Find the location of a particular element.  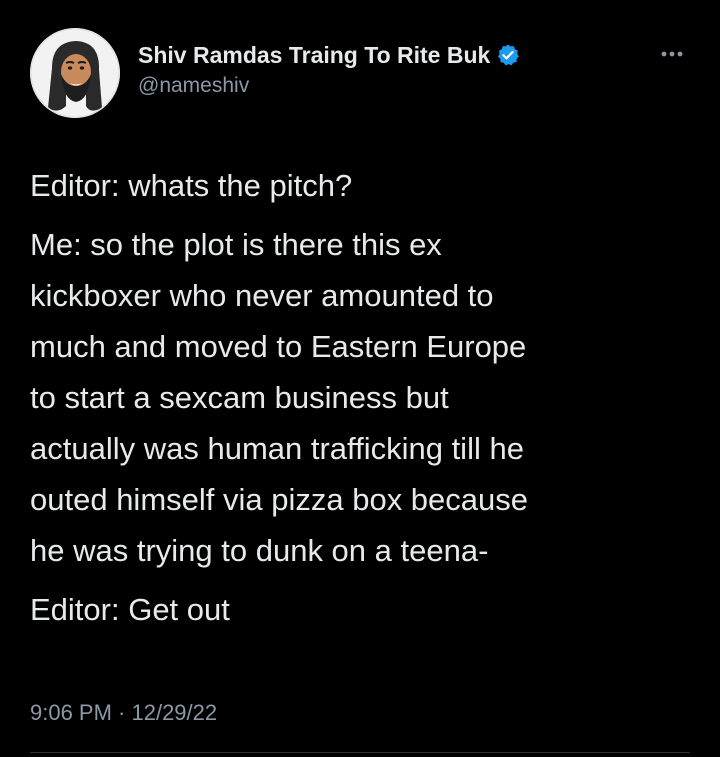

cartoon-bearded-man-avatar-icon is located at coordinates (75, 73).